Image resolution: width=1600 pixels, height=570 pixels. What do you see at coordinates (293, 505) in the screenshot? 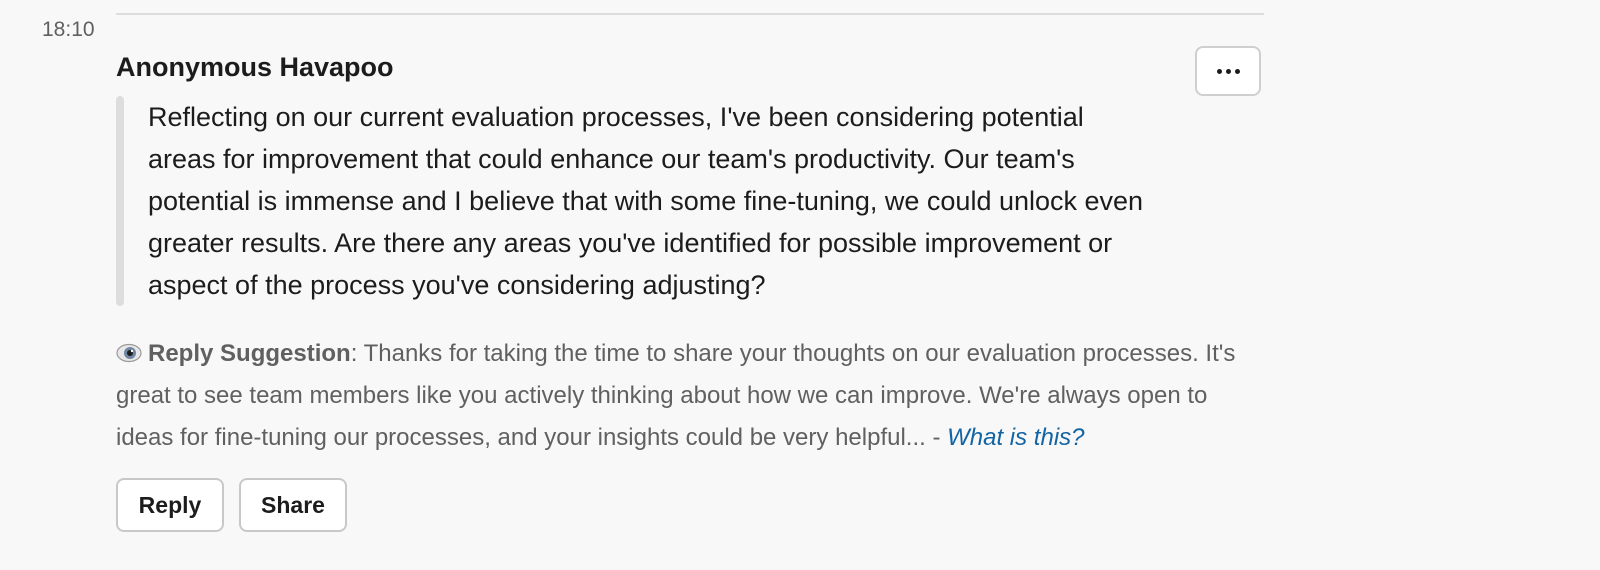
I see `share-button: Share` at bounding box center [293, 505].